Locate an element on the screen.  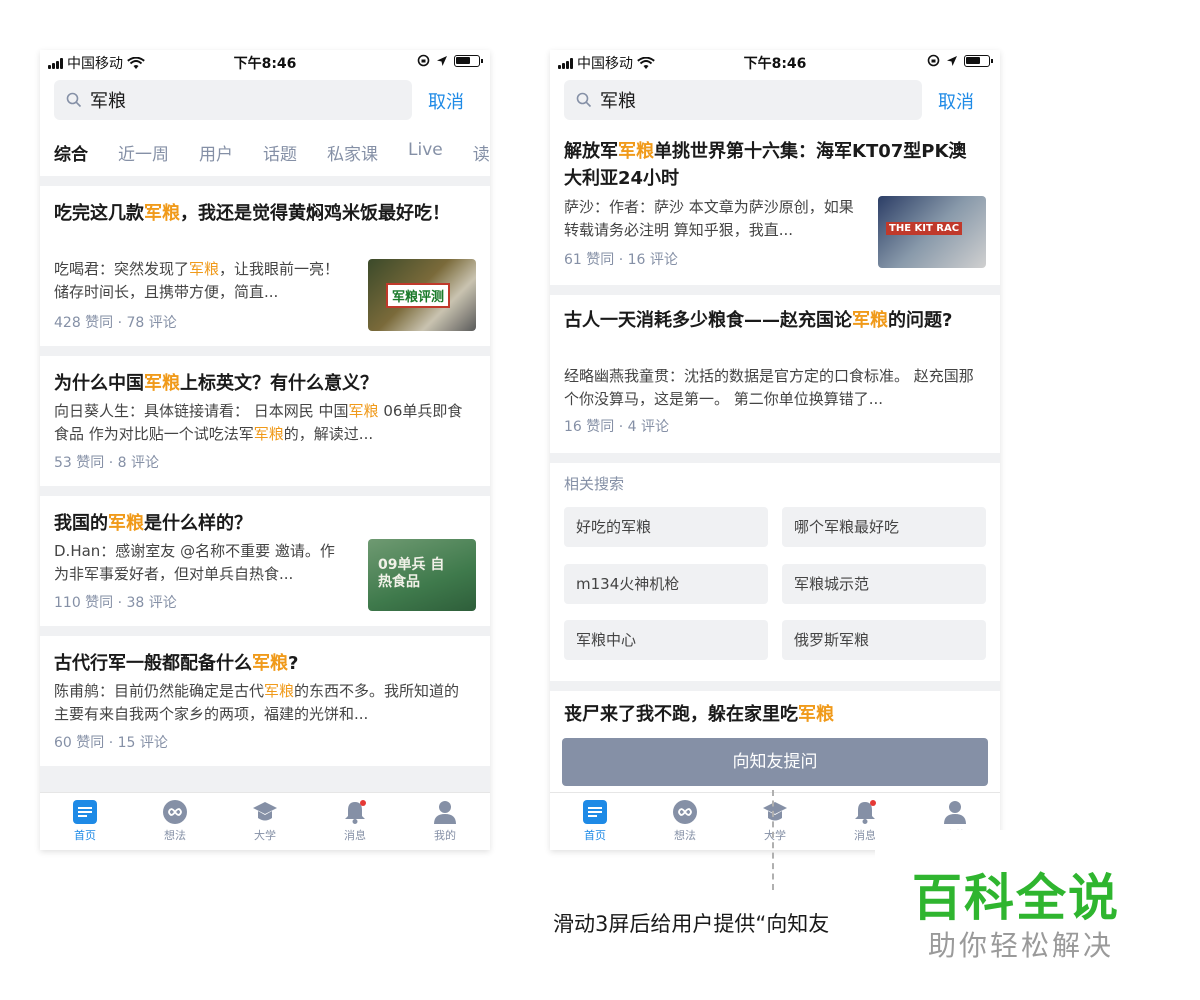
thumbnail-caption: THE KIT RAC is located at coordinates (924, 228).